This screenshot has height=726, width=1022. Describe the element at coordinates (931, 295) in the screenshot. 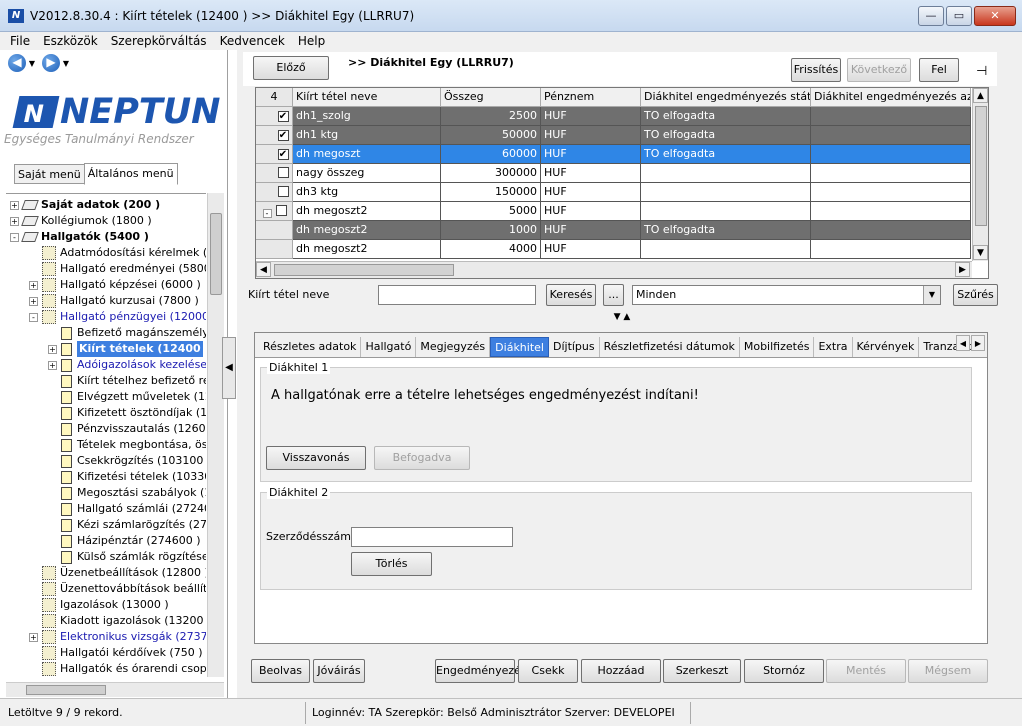

I see `chevron-down-icon: ▼` at that location.